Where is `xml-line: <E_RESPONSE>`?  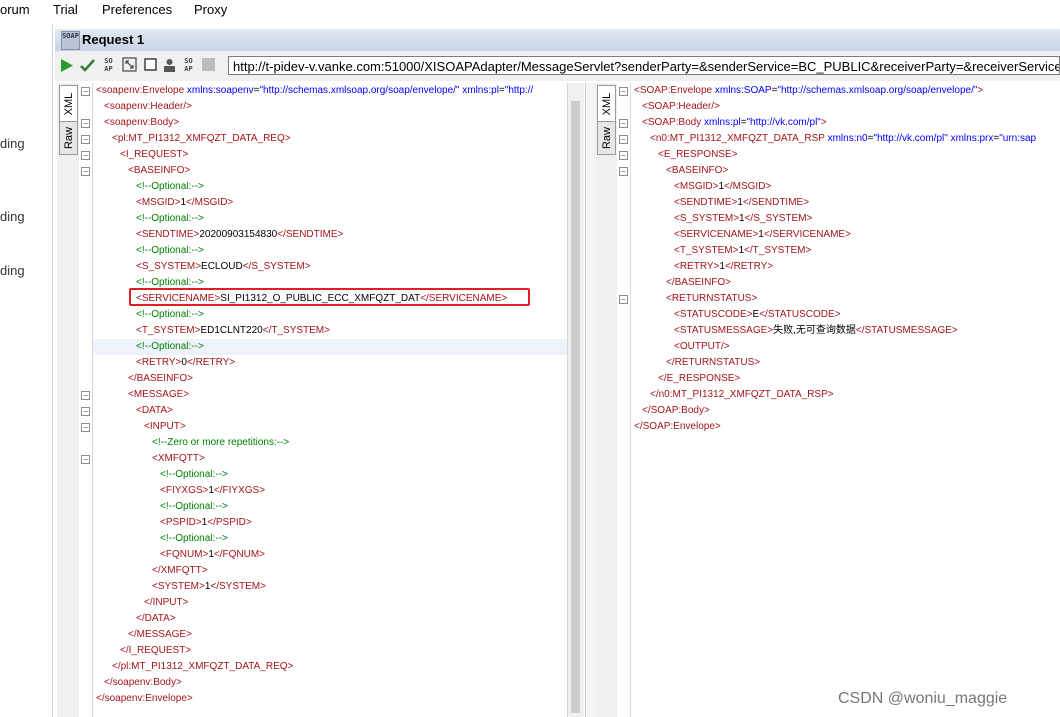
xml-line: <E_RESPONSE> is located at coordinates (697, 155).